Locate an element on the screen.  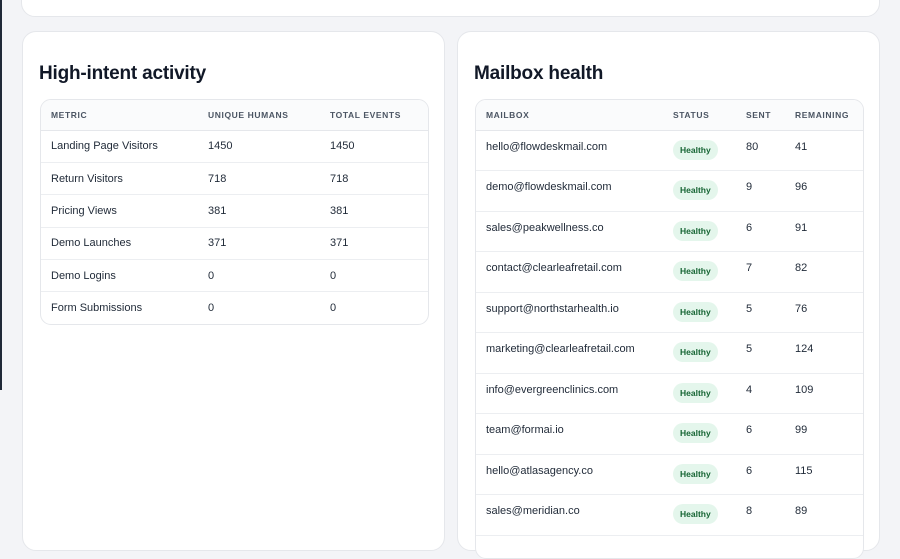
table-row: demo@flowdeskmail.com Healthy 9 96 is located at coordinates (669, 191).